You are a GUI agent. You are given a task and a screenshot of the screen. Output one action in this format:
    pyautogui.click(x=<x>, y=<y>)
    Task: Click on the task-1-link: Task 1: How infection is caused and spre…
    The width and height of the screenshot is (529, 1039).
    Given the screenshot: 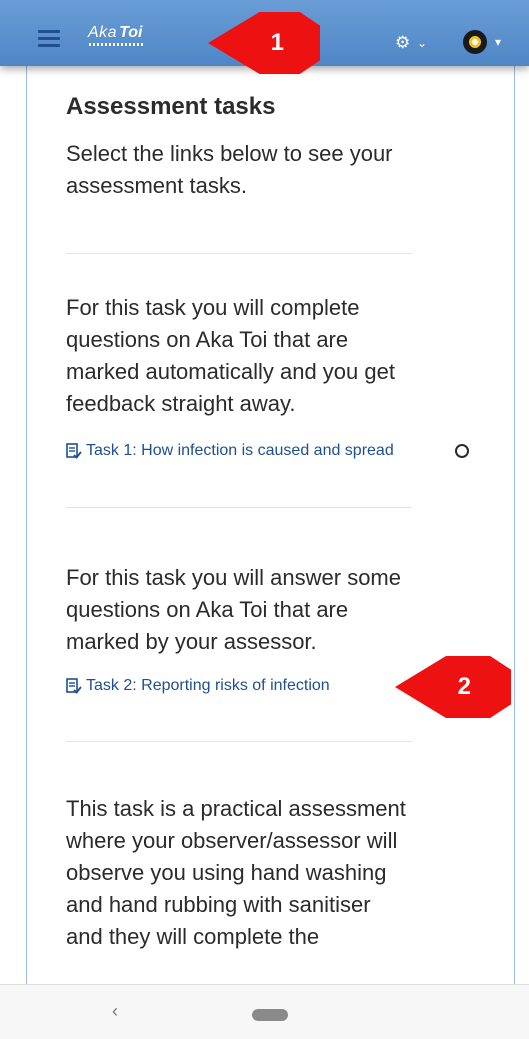 What is the action you would take?
    pyautogui.click(x=230, y=451)
    